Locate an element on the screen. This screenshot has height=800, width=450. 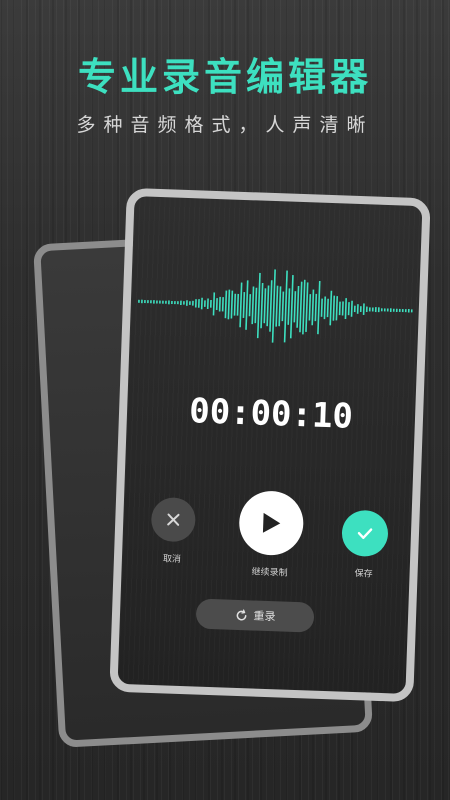
waveform is located at coordinates (275, 306).